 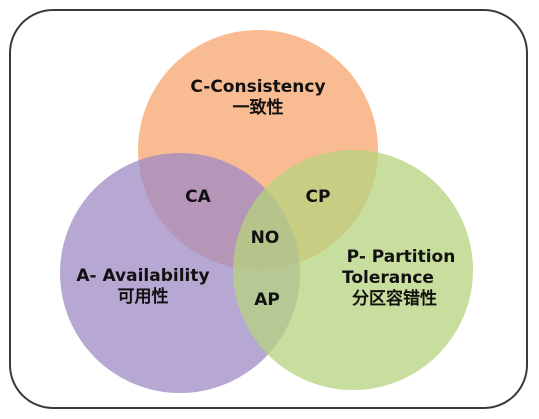 I want to click on partition-title-line2: Tolerance, so click(x=388, y=278).